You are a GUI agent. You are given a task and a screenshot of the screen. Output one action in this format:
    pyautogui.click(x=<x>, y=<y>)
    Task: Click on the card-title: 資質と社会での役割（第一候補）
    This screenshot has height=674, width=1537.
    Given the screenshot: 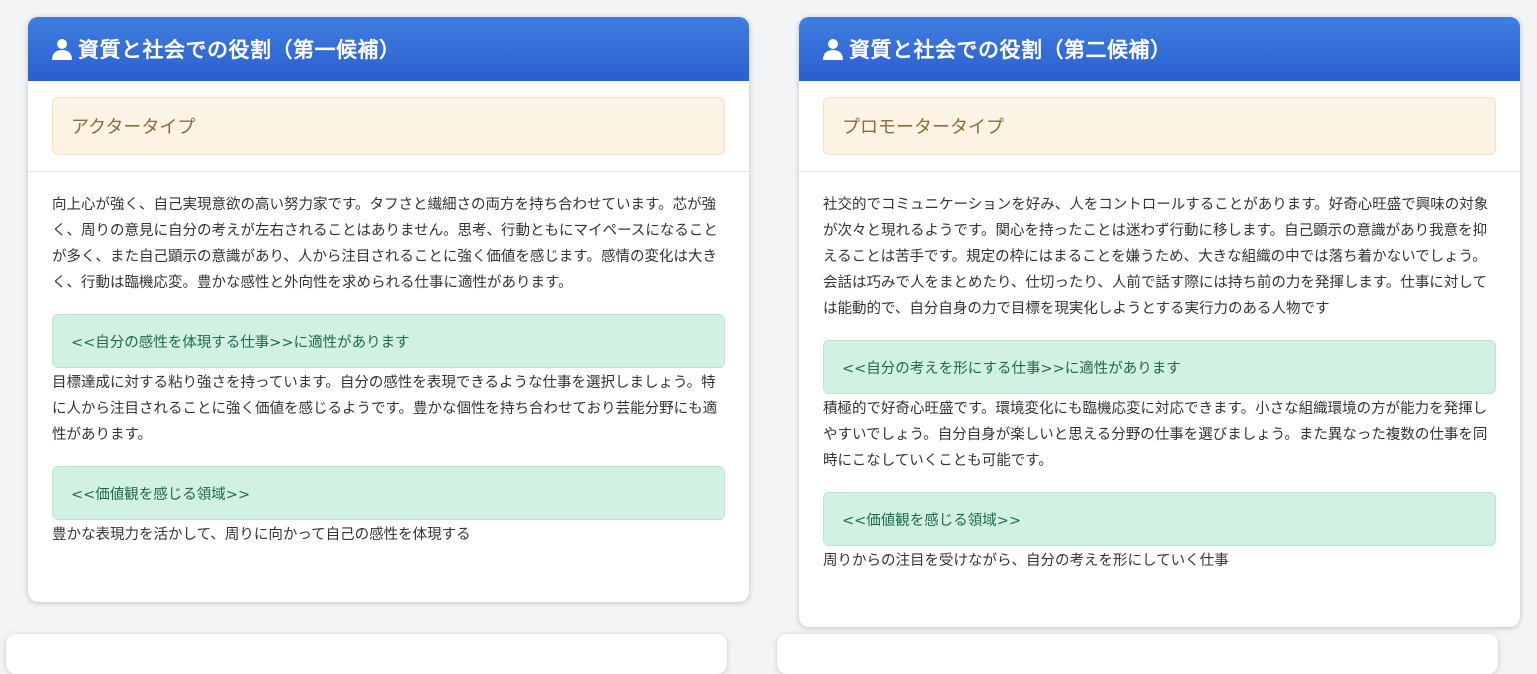 What is the action you would take?
    pyautogui.click(x=239, y=50)
    